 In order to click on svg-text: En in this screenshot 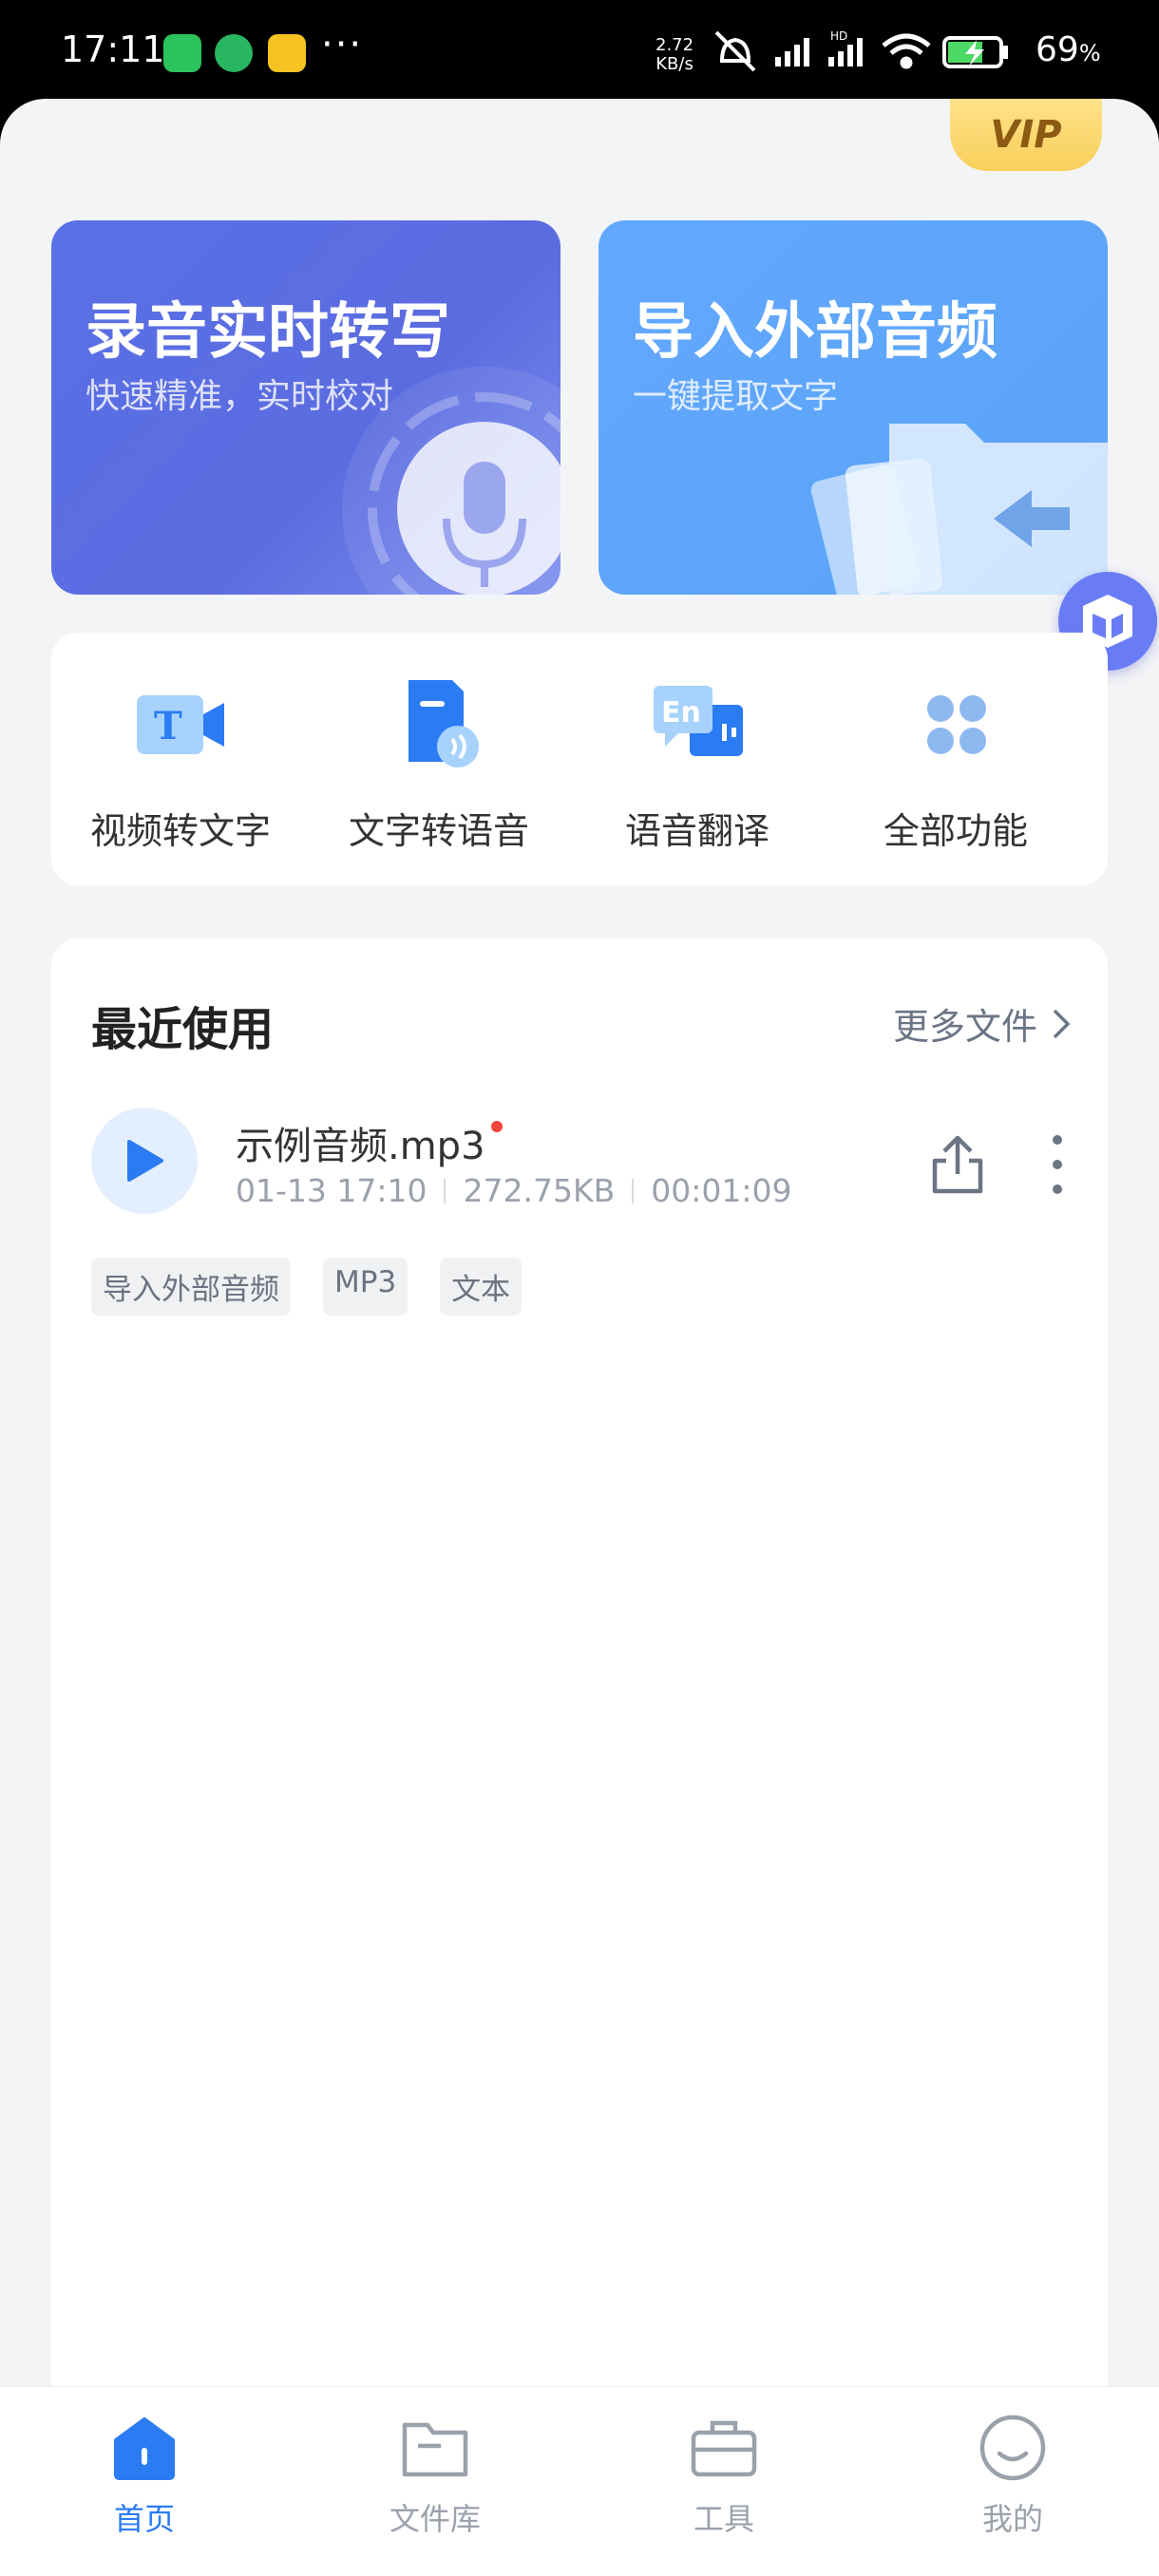, I will do `click(681, 712)`.